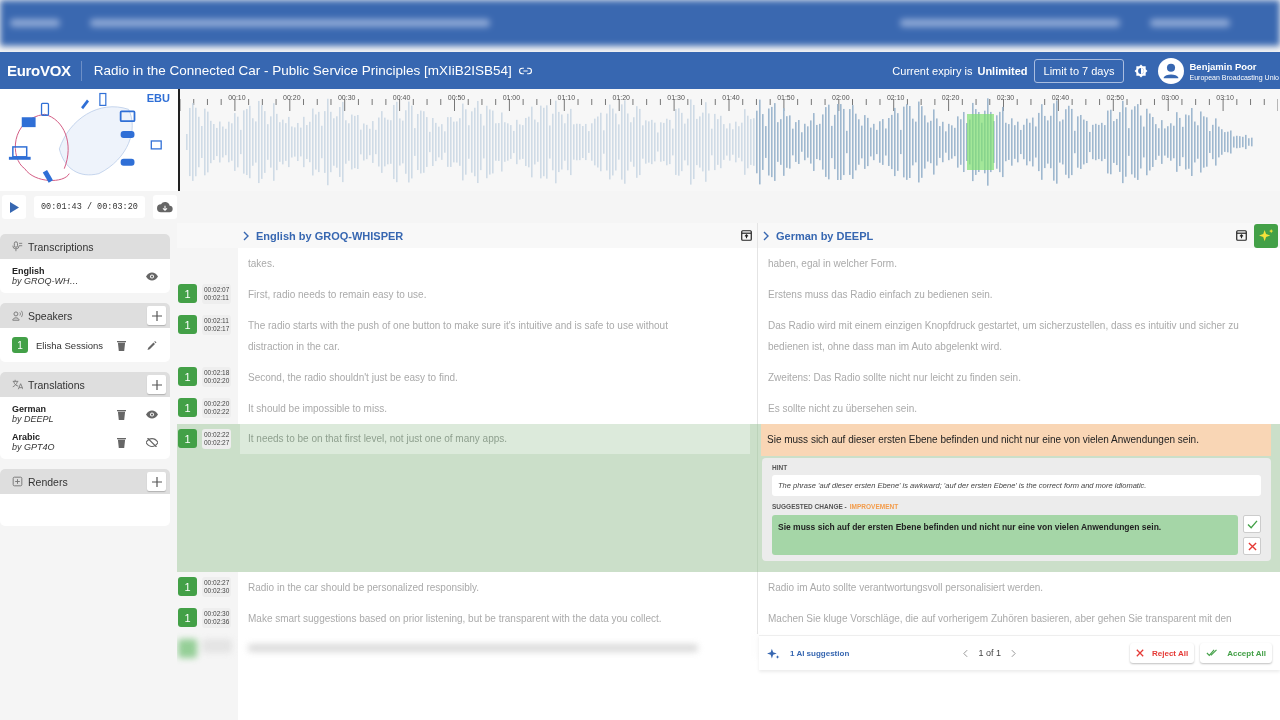 The image size is (1280, 720). Describe the element at coordinates (70, 345) in the screenshot. I see `speaker-name: Elisha Sessions` at that location.